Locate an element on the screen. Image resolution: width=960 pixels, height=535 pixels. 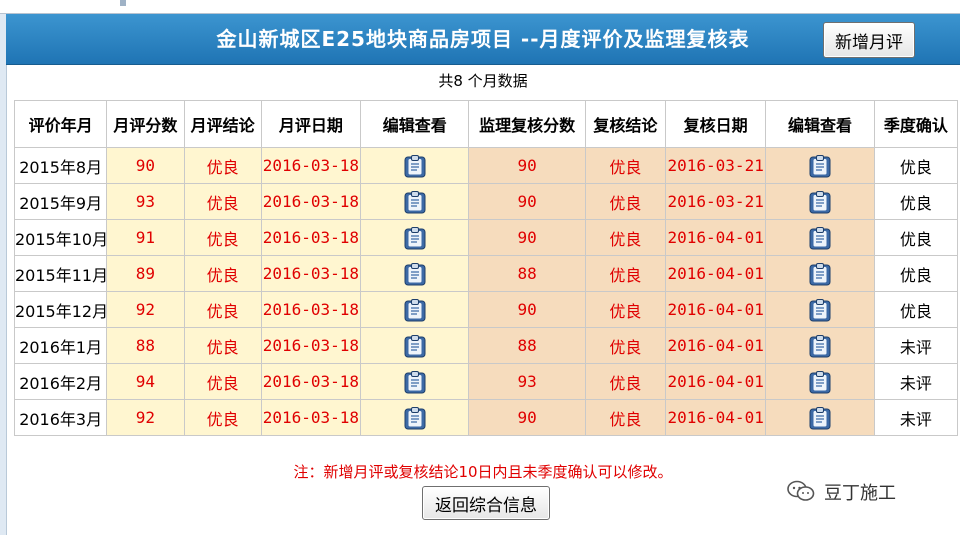
watermark-text: 豆丁施工 is located at coordinates (860, 493).